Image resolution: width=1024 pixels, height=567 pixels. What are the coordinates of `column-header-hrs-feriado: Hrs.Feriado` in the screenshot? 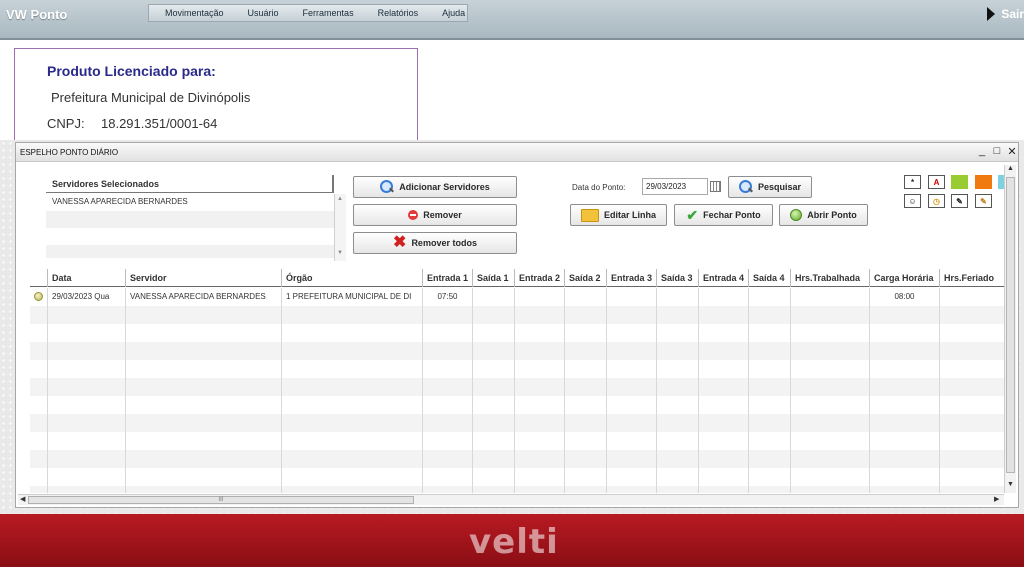 It's located at (972, 278).